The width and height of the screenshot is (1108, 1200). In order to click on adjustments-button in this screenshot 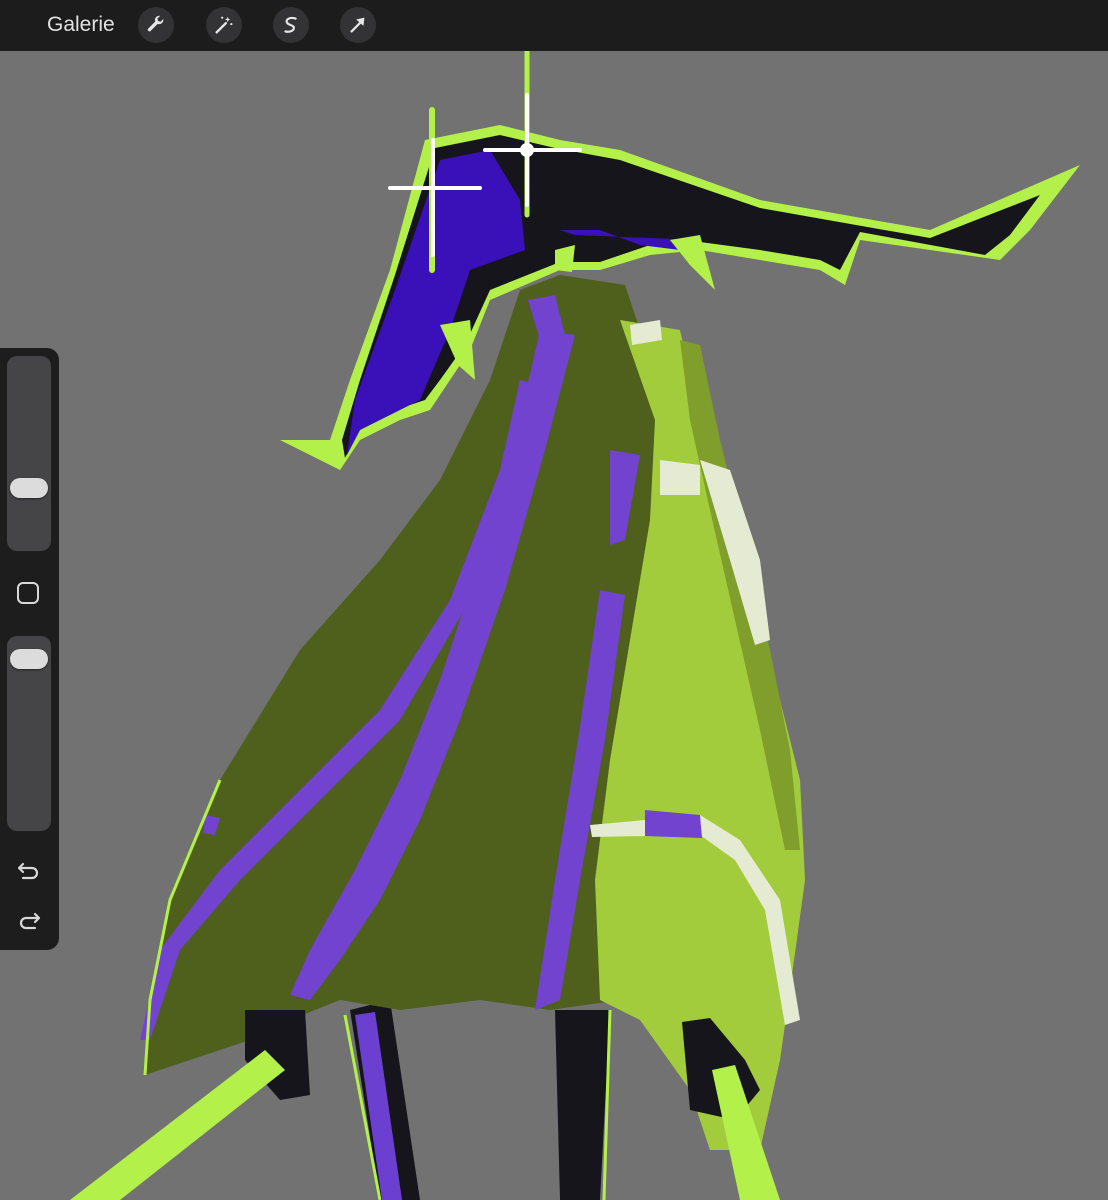, I will do `click(224, 25)`.